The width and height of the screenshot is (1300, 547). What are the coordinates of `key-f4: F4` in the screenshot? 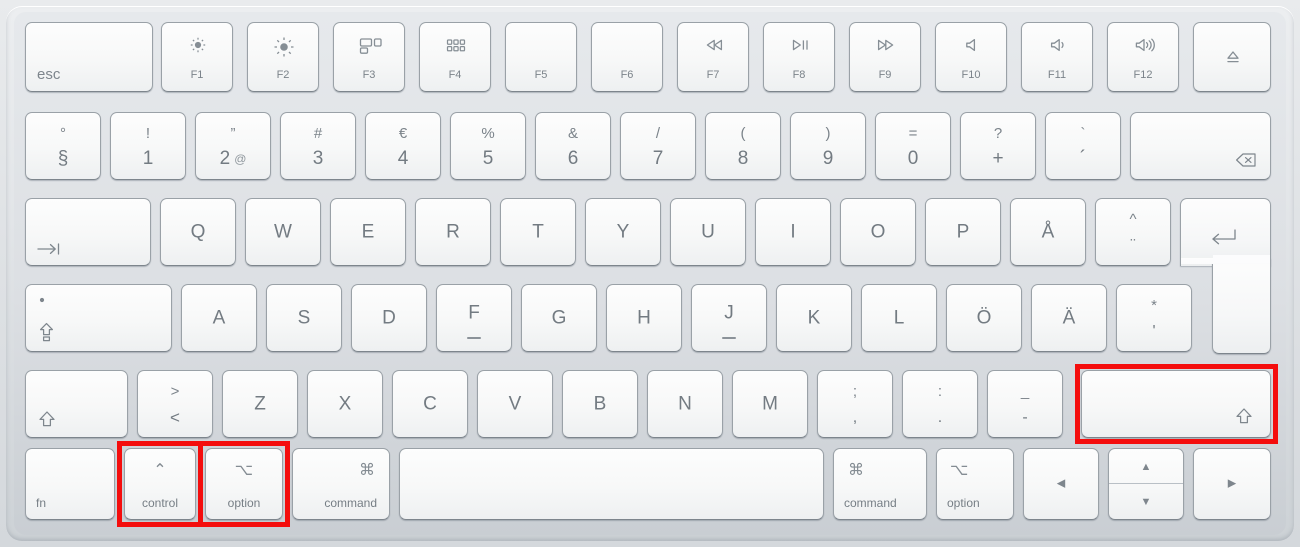 It's located at (455, 57).